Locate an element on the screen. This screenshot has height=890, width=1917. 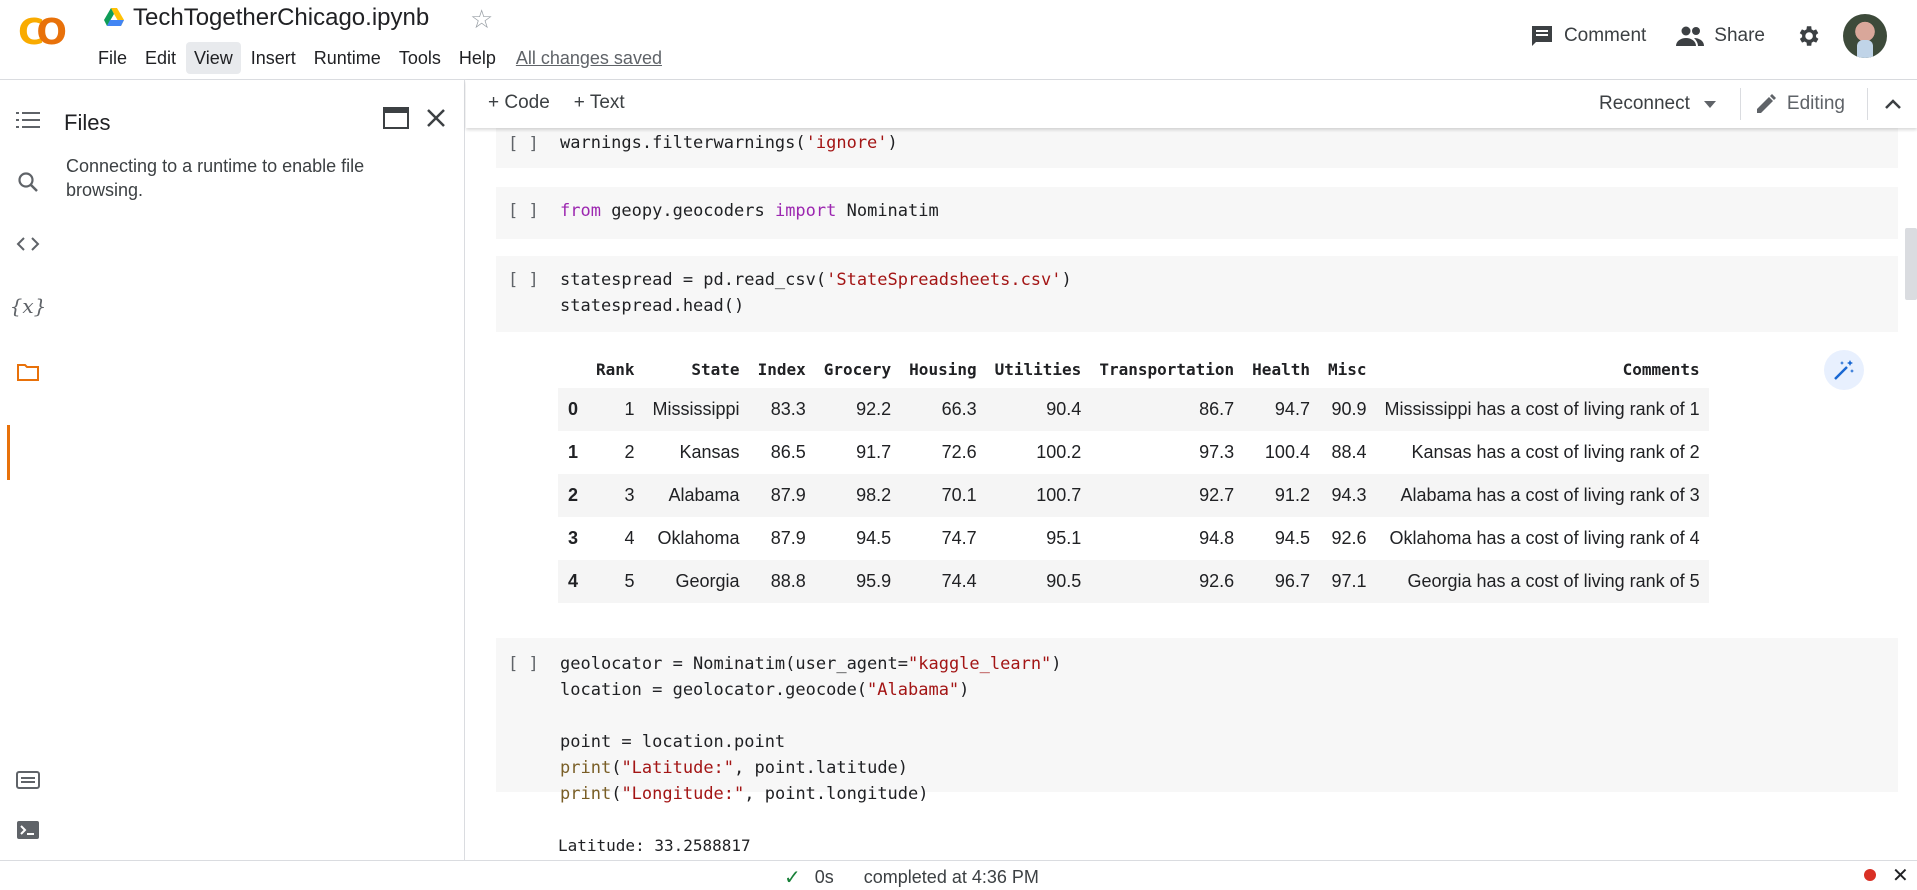
share-label: Share is located at coordinates (1739, 35).